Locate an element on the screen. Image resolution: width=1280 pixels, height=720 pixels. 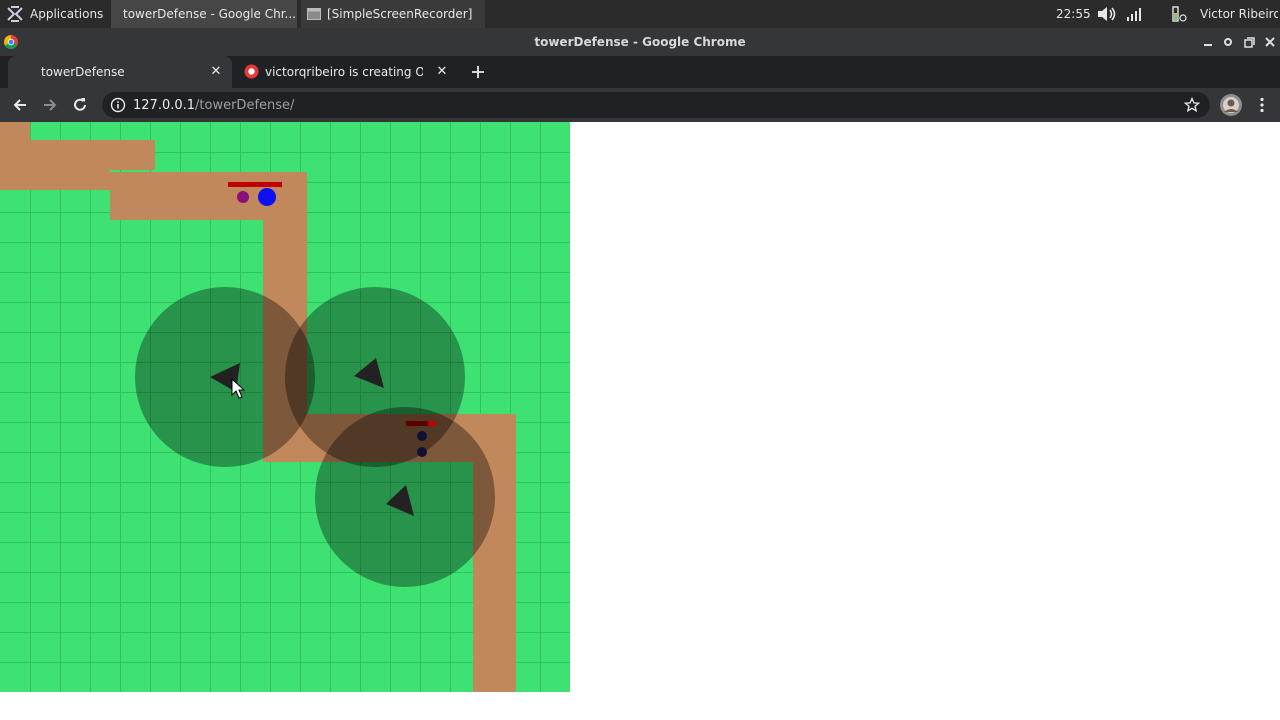
close-window-button is located at coordinates (1270, 42).